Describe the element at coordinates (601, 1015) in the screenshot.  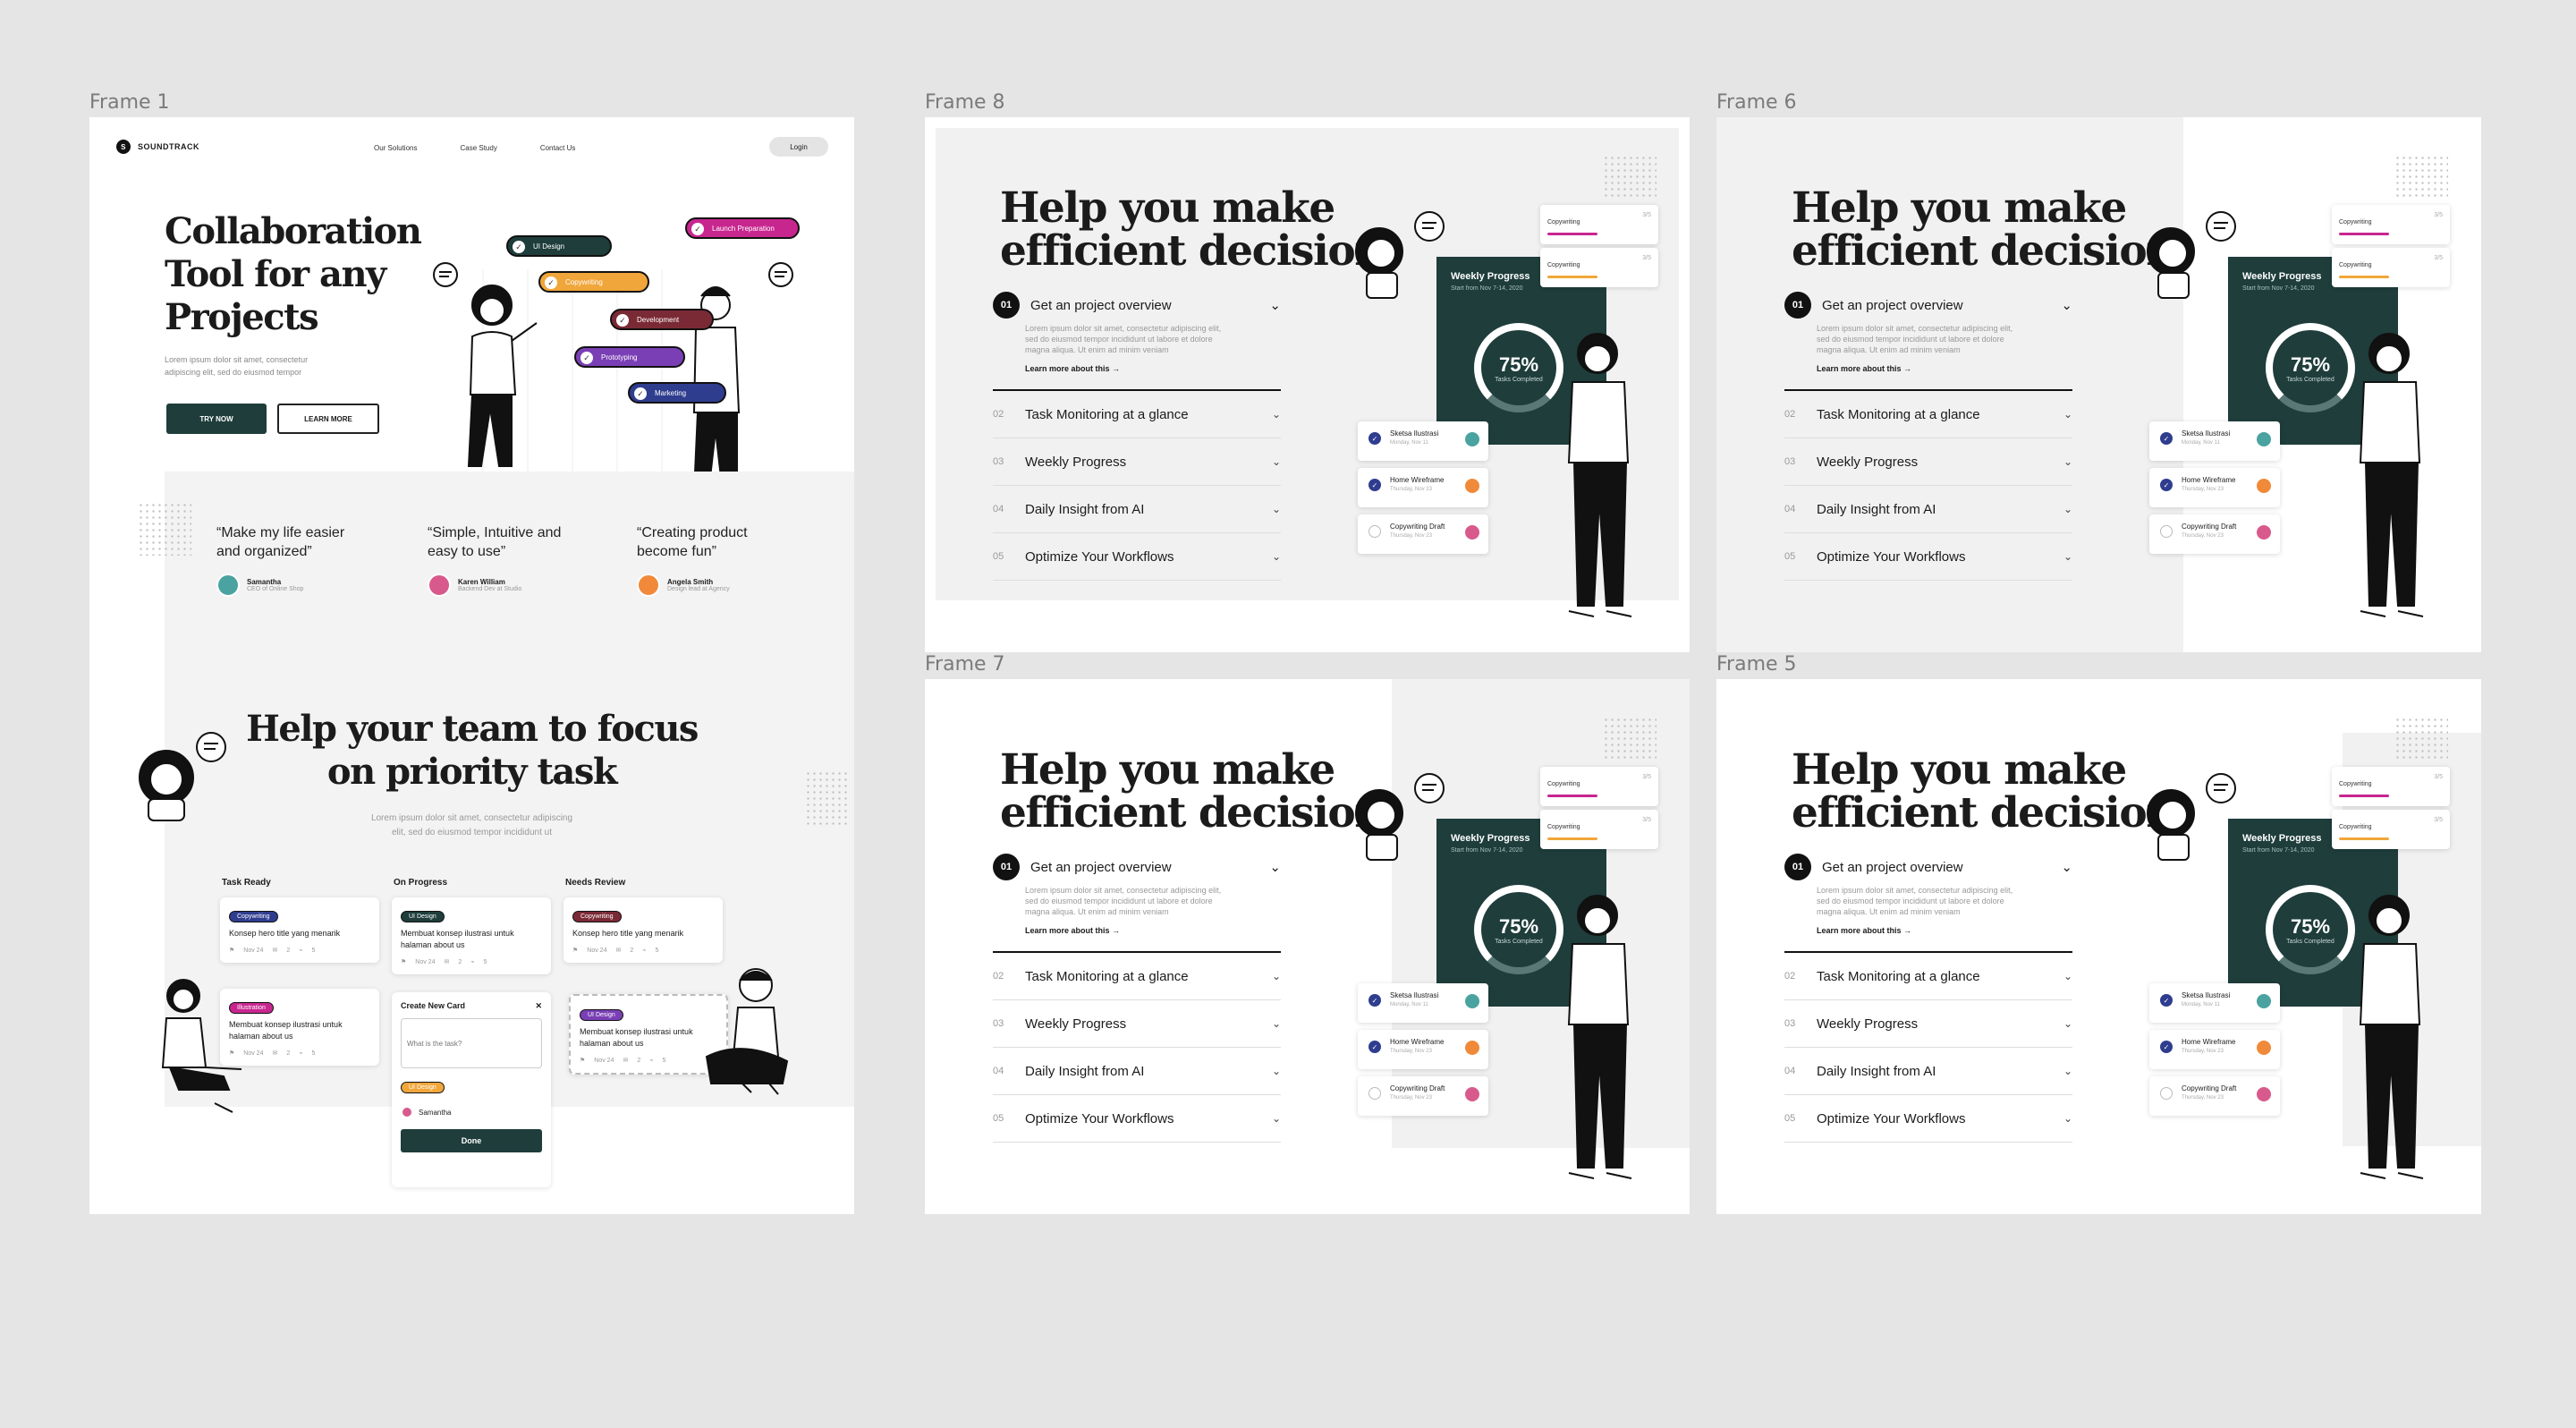
I see `card-tag: UI Design` at that location.